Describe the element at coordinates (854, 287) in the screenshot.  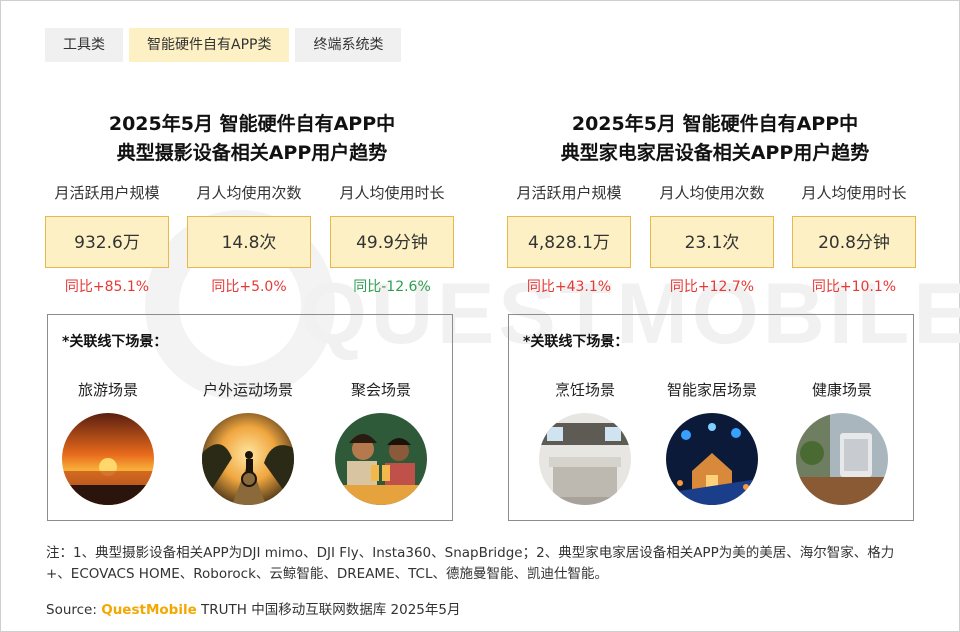
I see `metric-yoy: 同比+10.1%` at that location.